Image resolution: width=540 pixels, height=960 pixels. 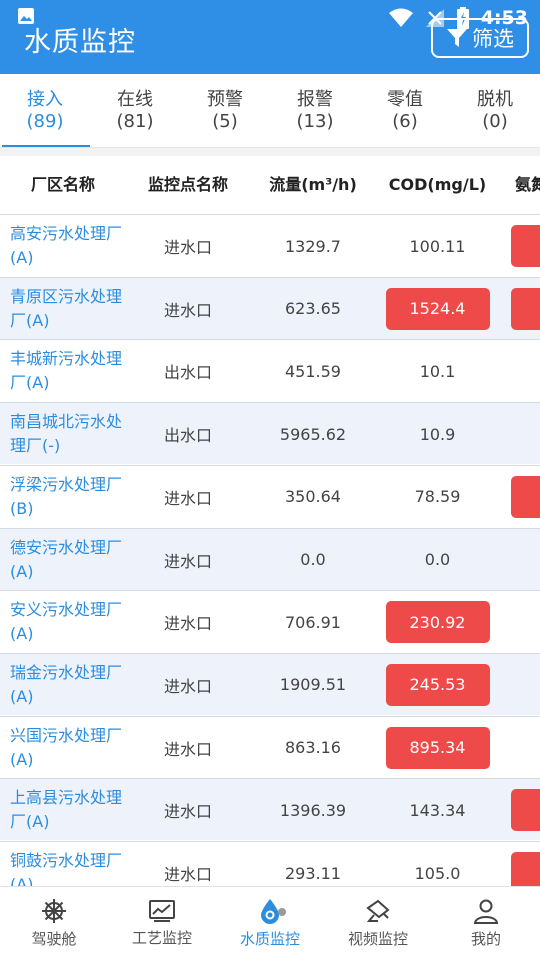 I want to click on table-row: 浮梁污水处理厂(B) 进水口 350.64 78.59, so click(x=270, y=496).